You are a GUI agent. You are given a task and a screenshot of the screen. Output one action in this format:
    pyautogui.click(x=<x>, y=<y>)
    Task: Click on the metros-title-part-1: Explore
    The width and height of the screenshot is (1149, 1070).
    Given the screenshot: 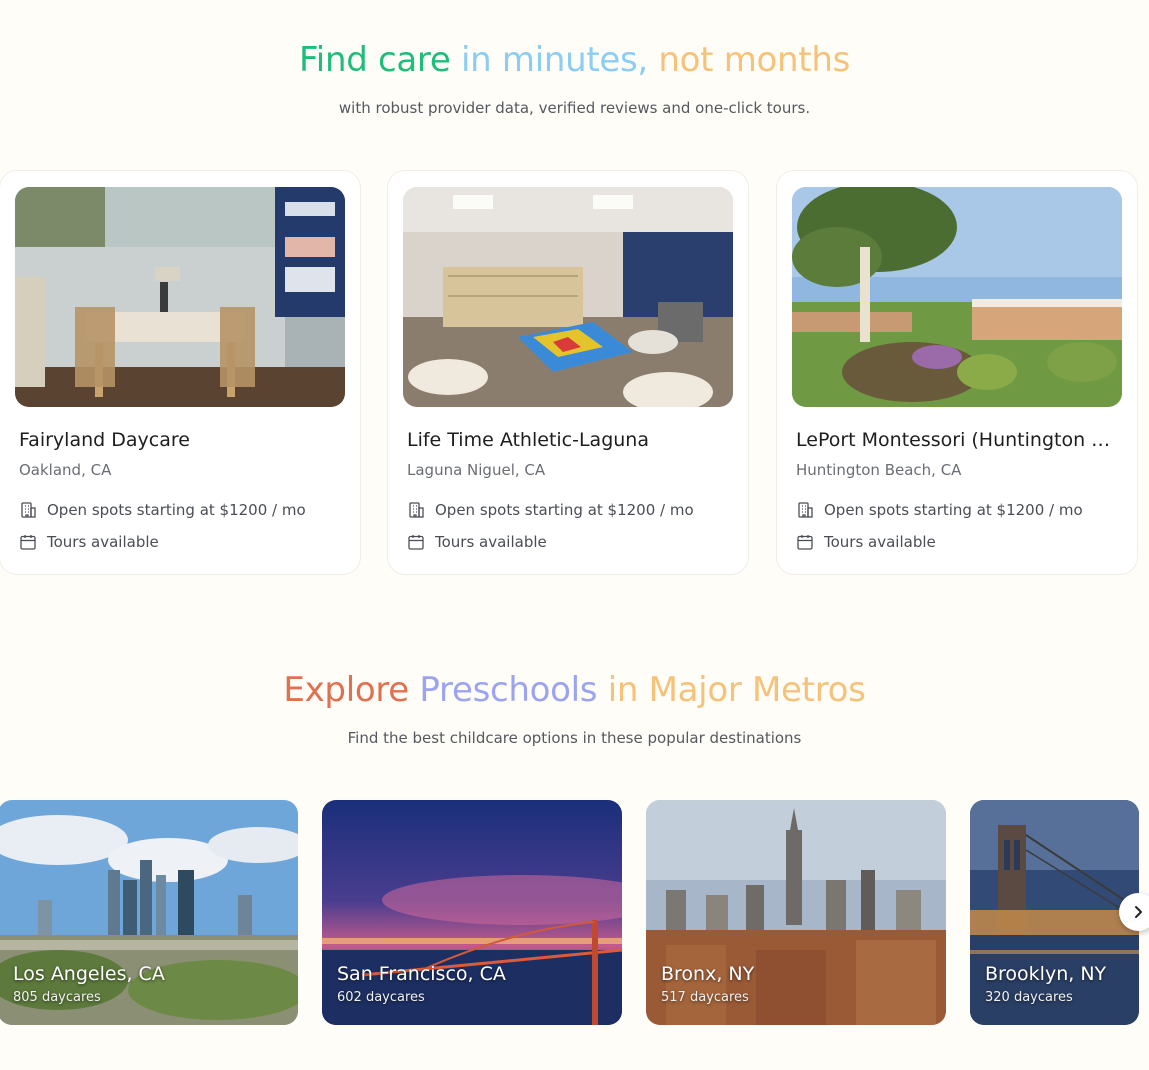 What is the action you would take?
    pyautogui.click(x=346, y=690)
    